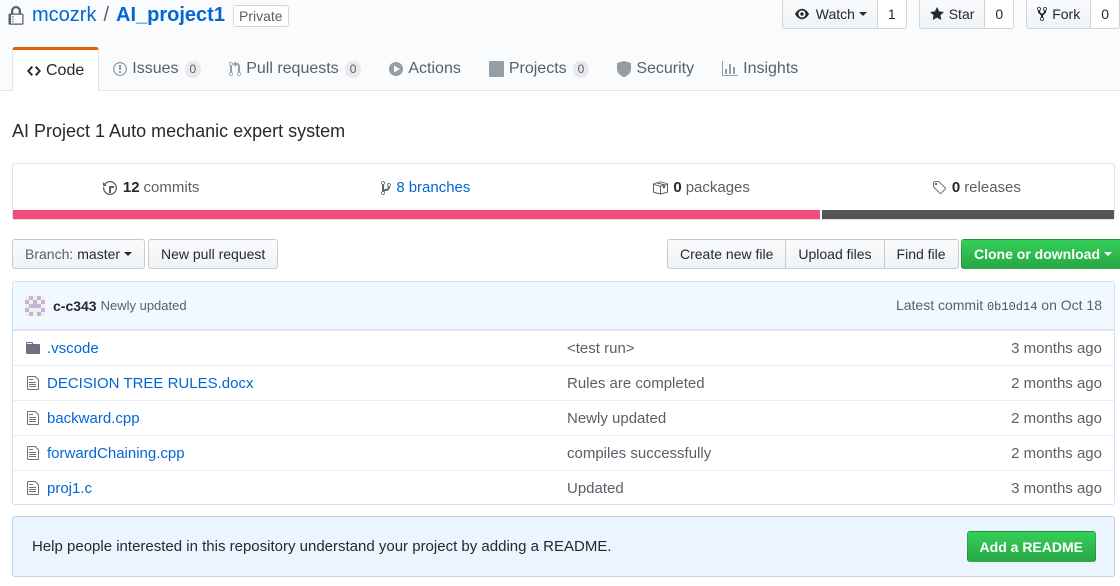  I want to click on issues-counter: 0, so click(193, 69).